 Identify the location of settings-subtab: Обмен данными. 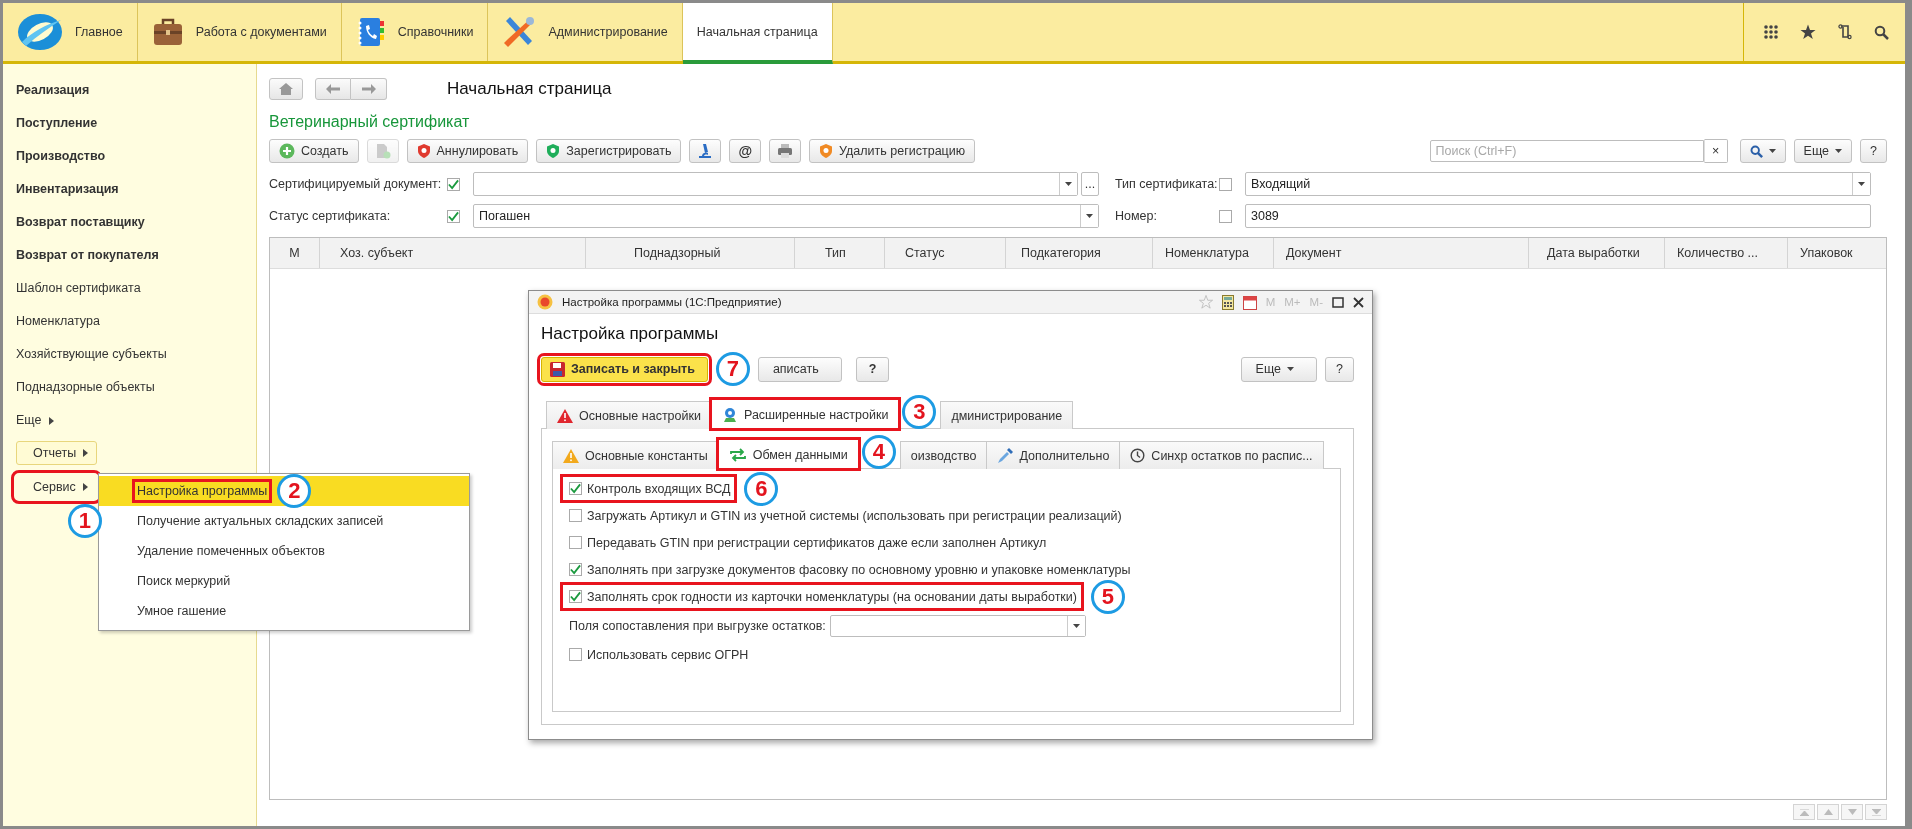
(788, 454).